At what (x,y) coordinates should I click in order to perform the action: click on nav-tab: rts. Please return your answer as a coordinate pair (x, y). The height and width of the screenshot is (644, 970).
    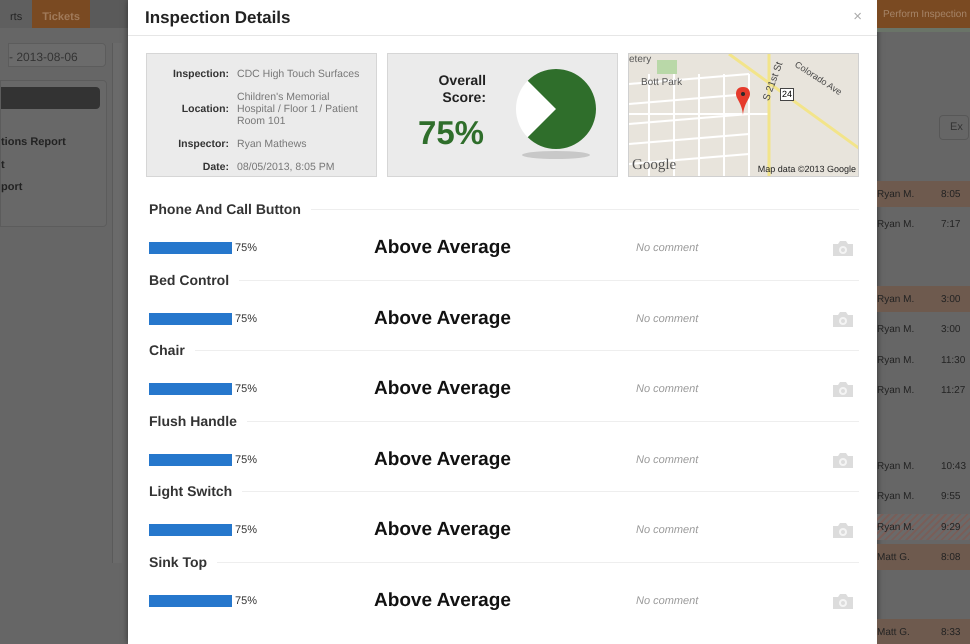
    Looking at the image, I should click on (16, 14).